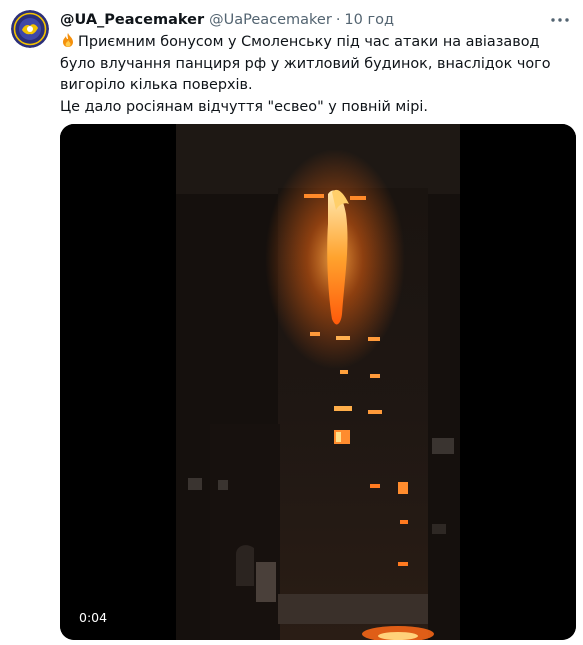 The height and width of the screenshot is (645, 583). I want to click on video-duration-badge: 0:04, so click(93, 618).